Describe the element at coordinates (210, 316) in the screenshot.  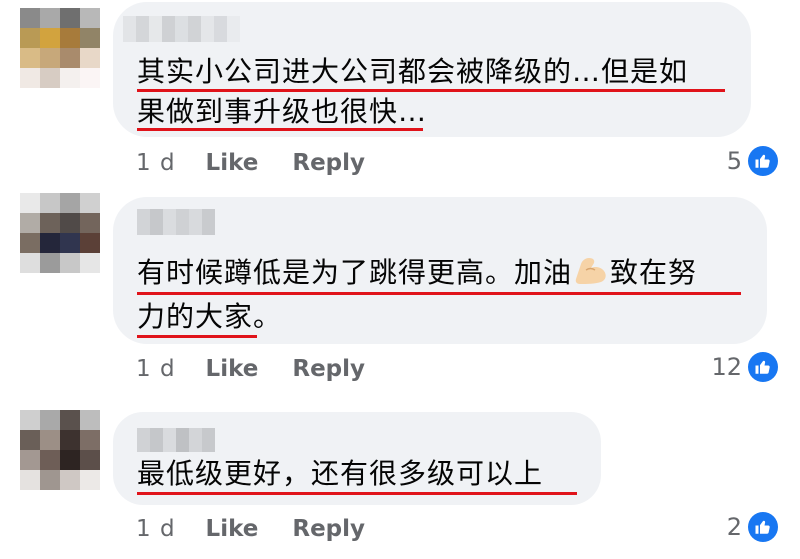
I see `comment-text-line-2: 力的大家。` at that location.